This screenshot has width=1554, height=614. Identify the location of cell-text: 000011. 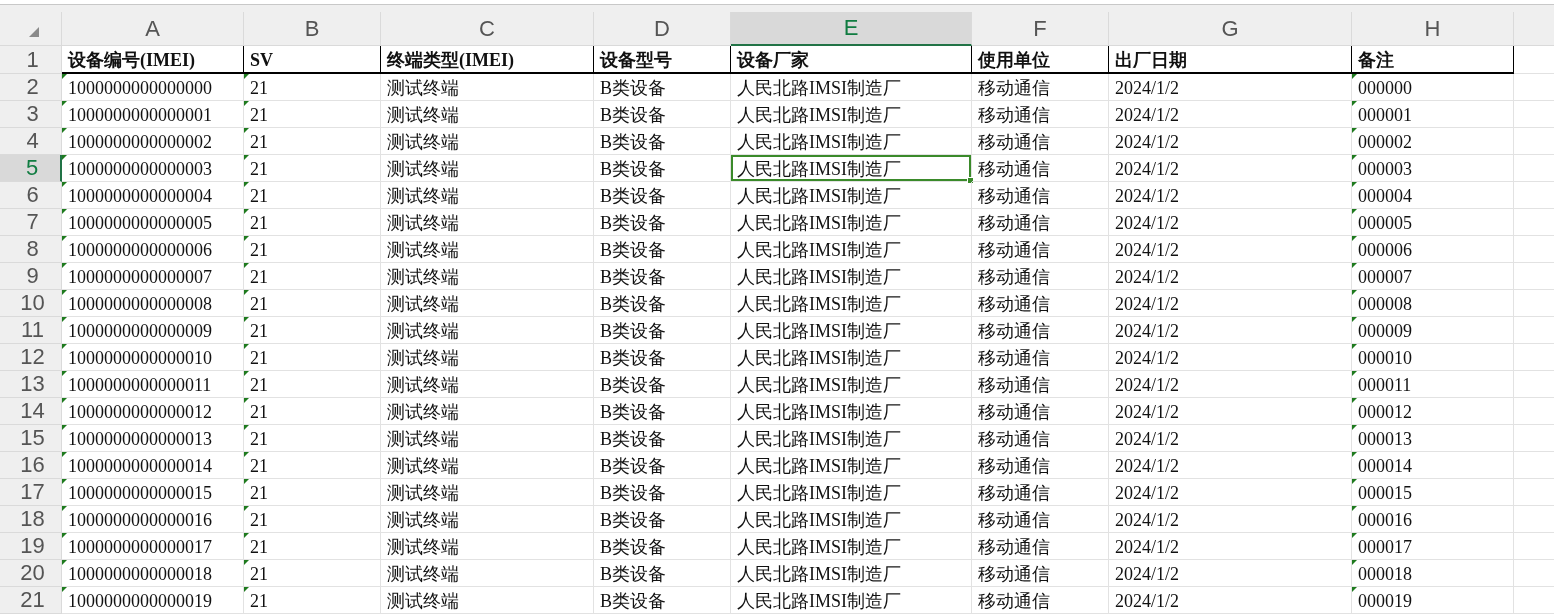
(1385, 385).